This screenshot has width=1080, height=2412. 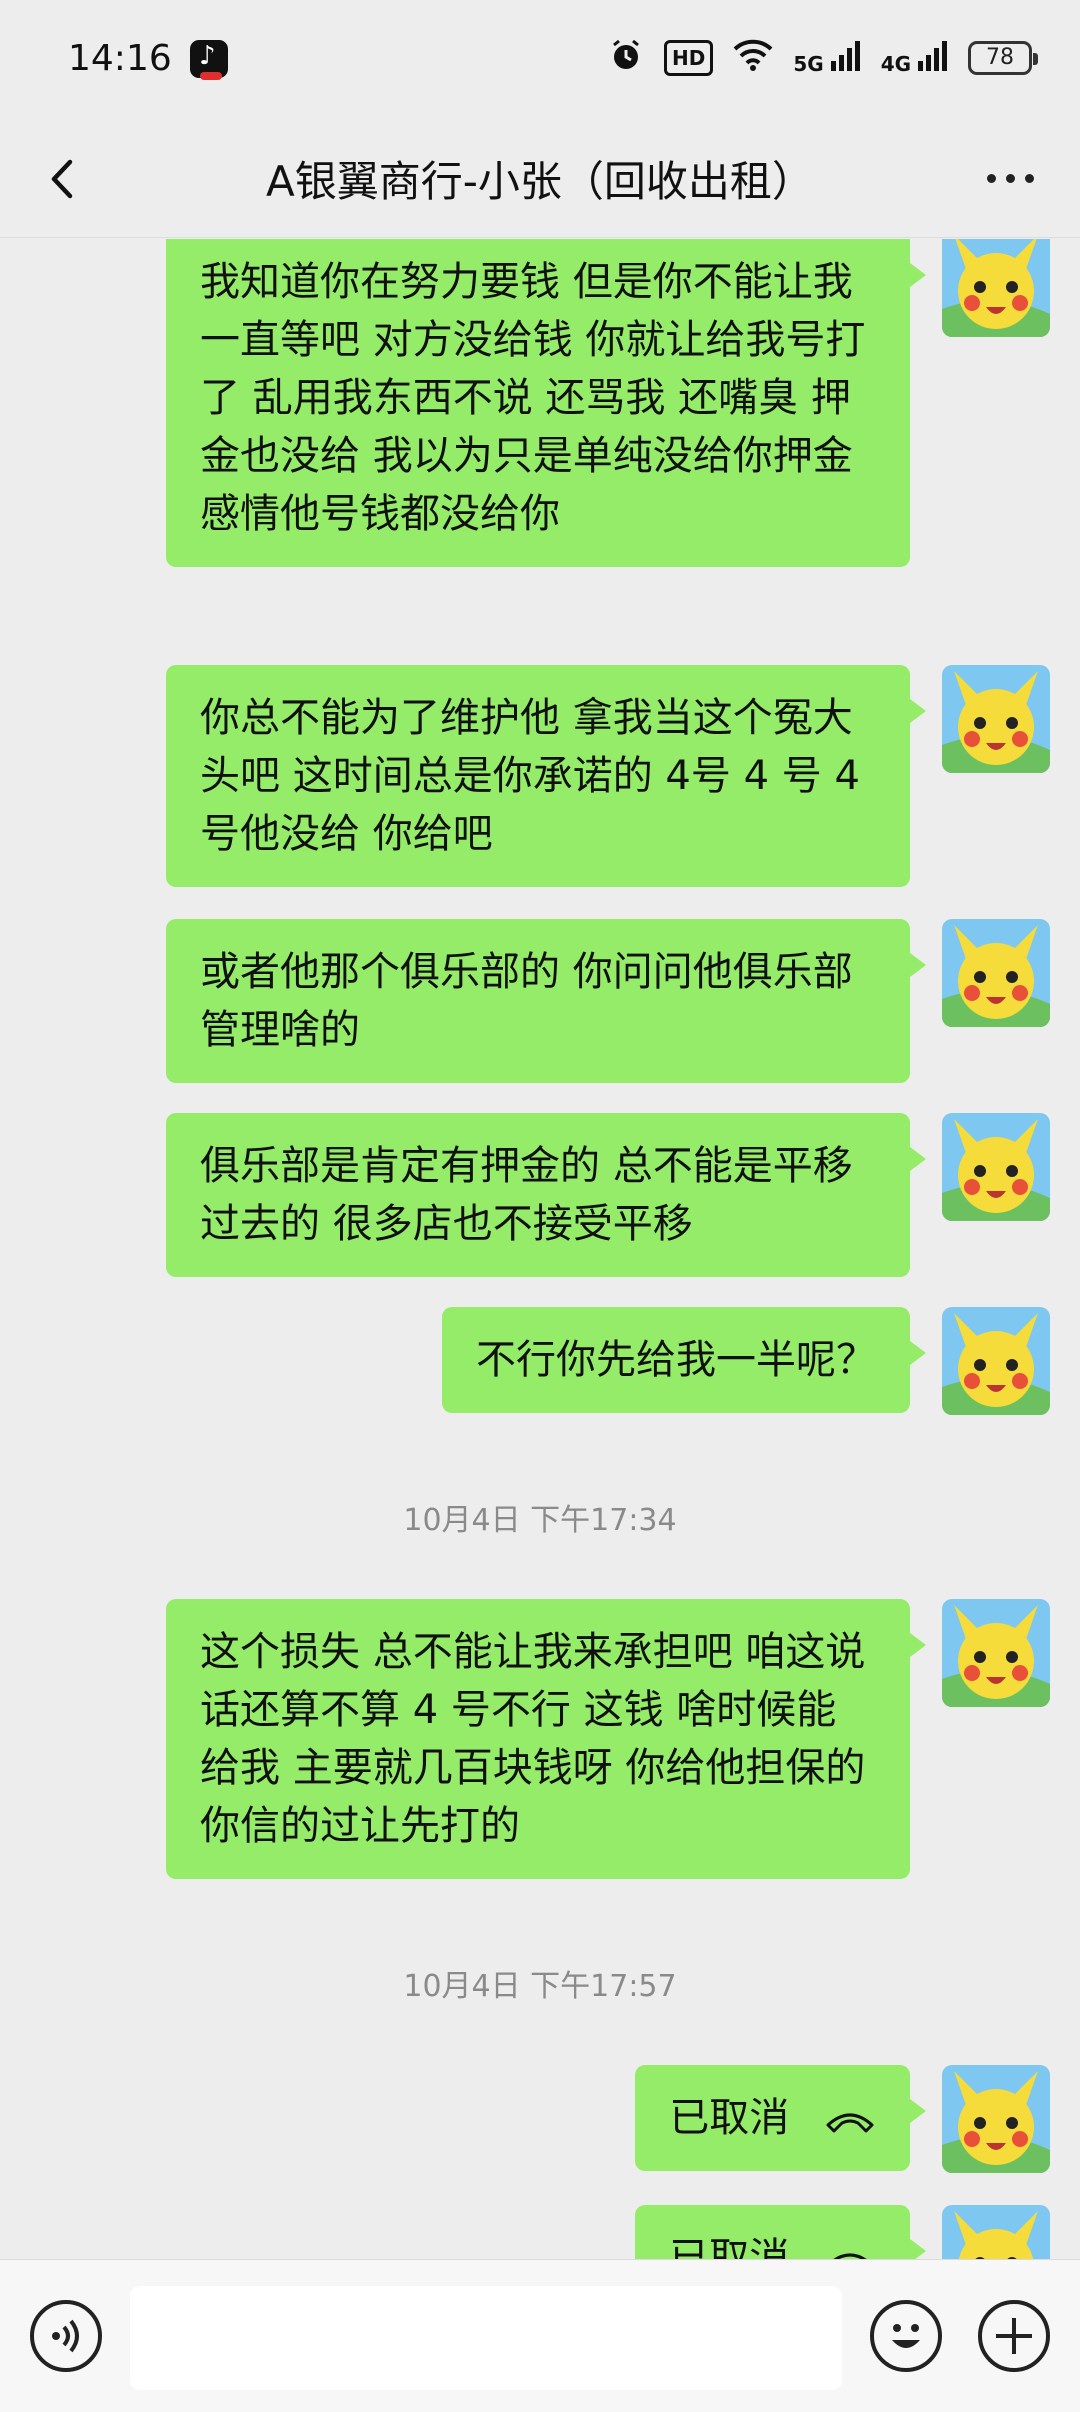 I want to click on voice-button, so click(x=66, y=2336).